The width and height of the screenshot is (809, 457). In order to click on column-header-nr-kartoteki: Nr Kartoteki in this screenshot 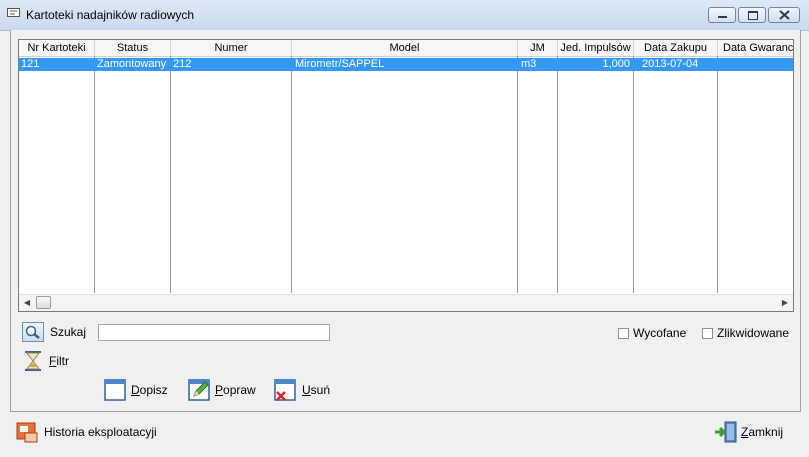, I will do `click(57, 48)`.